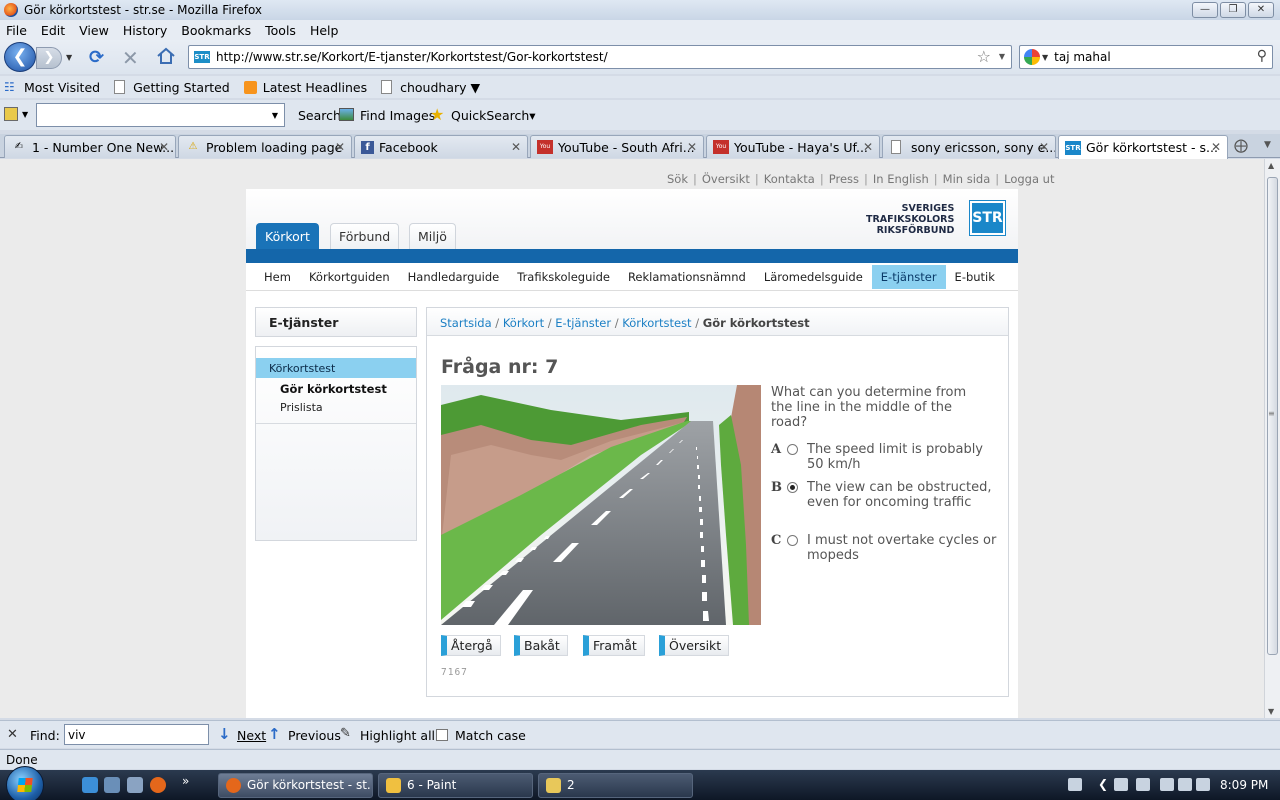 The height and width of the screenshot is (800, 1280). Describe the element at coordinates (94, 30) in the screenshot. I see `menu-view: View` at that location.